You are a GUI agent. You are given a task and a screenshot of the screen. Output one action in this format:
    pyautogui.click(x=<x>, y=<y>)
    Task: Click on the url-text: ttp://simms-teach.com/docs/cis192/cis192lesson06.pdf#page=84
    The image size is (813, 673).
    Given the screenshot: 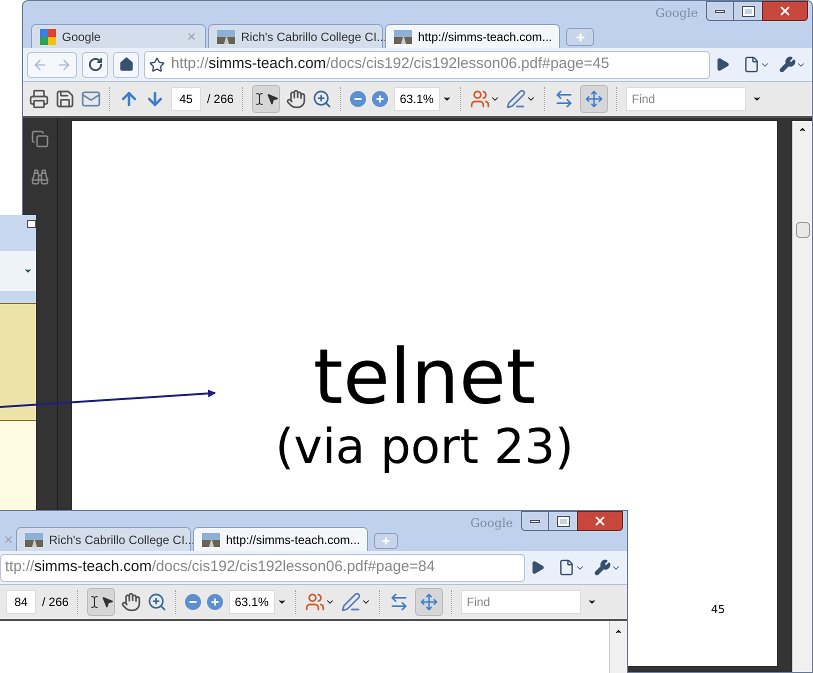 What is the action you would take?
    pyautogui.click(x=220, y=567)
    